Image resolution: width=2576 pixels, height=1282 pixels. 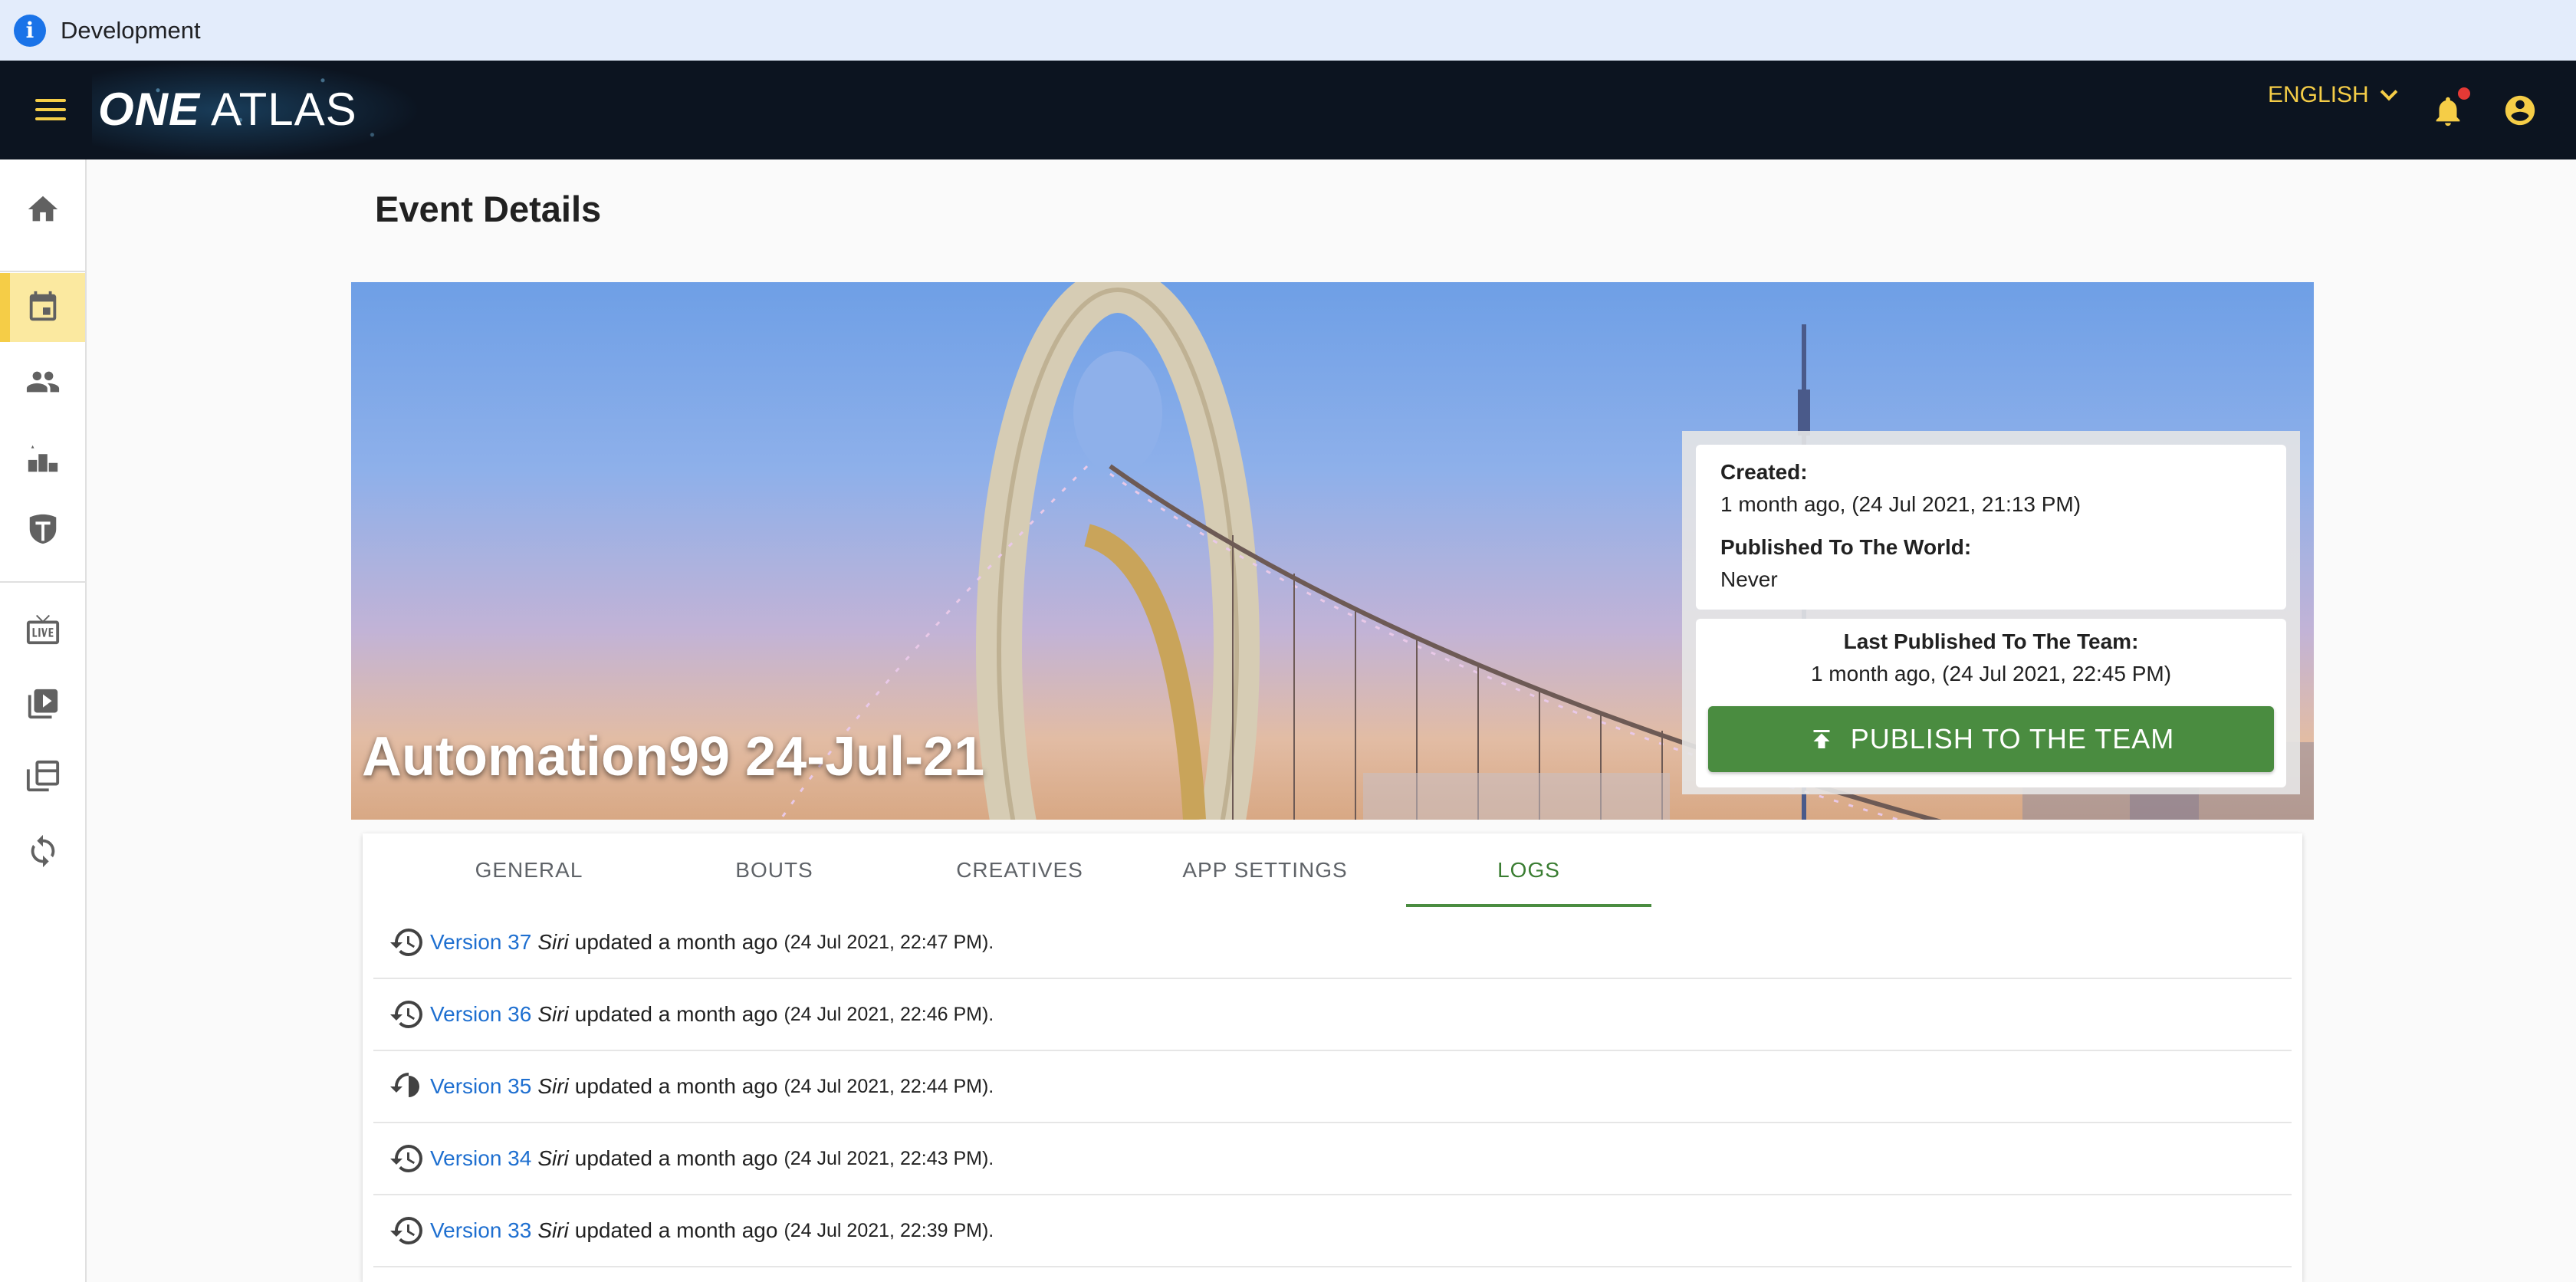 I want to click on sidebar-item-events, so click(x=43, y=307).